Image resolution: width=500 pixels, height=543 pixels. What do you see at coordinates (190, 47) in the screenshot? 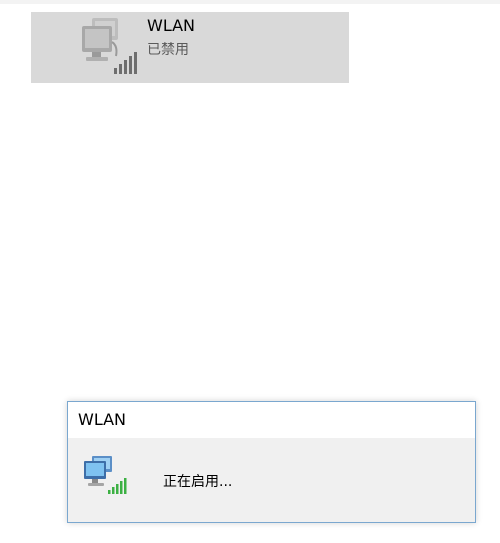
I see `wlan-adapter-tile: WLAN 已禁用` at bounding box center [190, 47].